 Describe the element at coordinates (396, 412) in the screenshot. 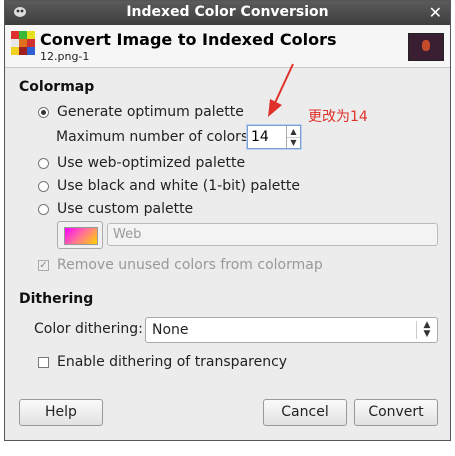

I see `convert-button: Convert` at that location.